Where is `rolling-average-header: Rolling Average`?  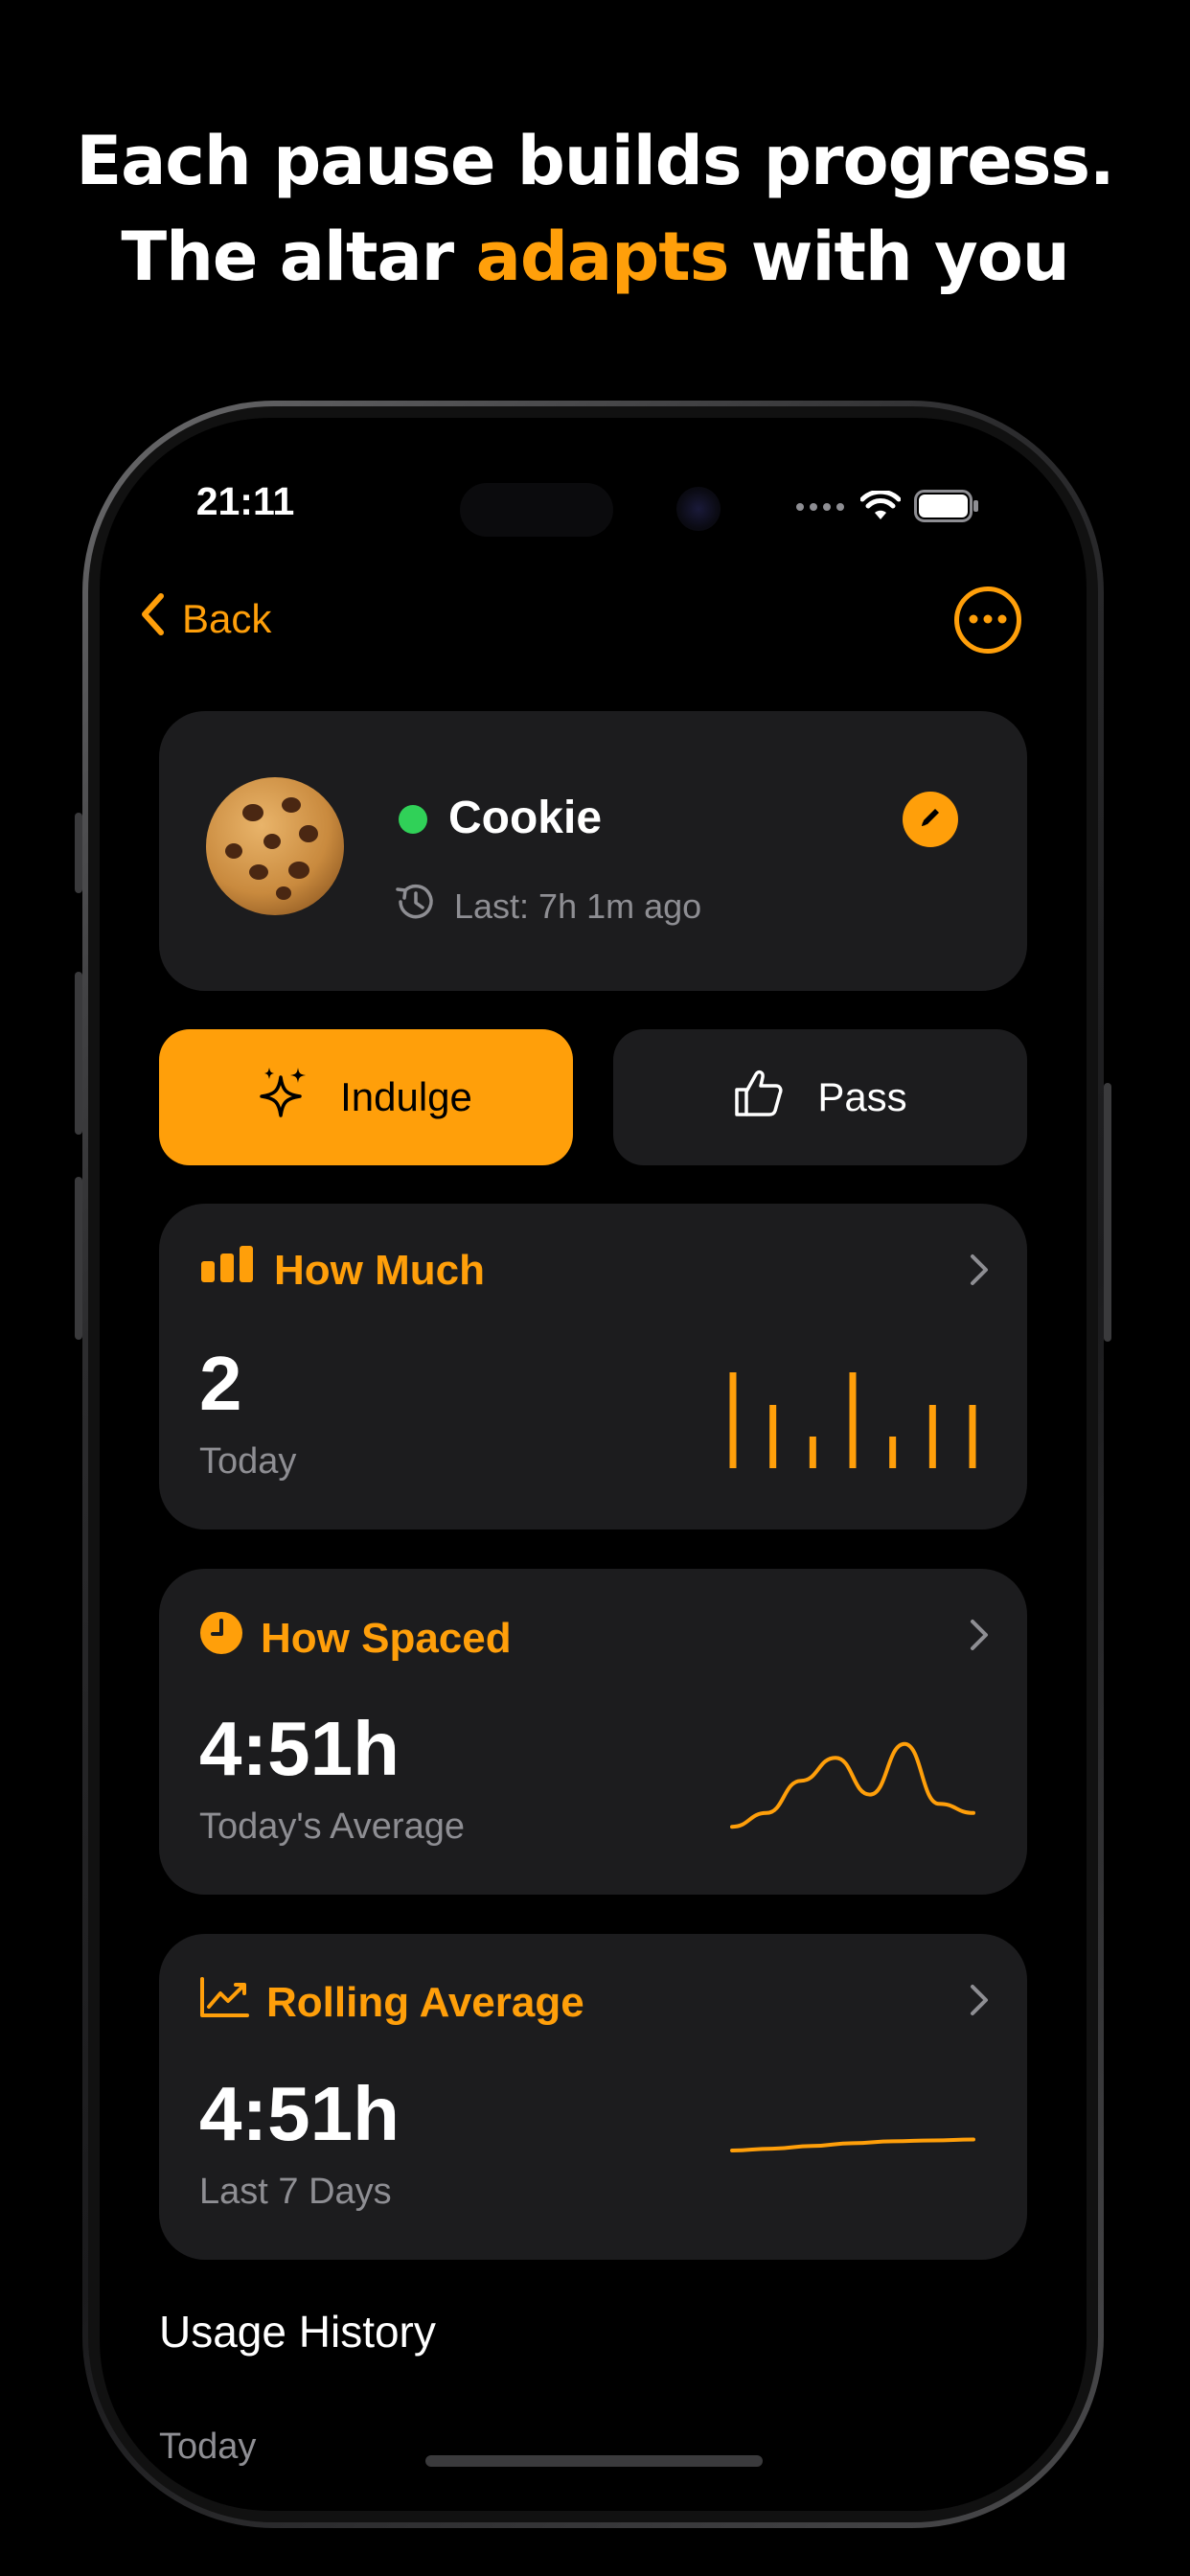
rolling-average-header: Rolling Average is located at coordinates (391, 2003).